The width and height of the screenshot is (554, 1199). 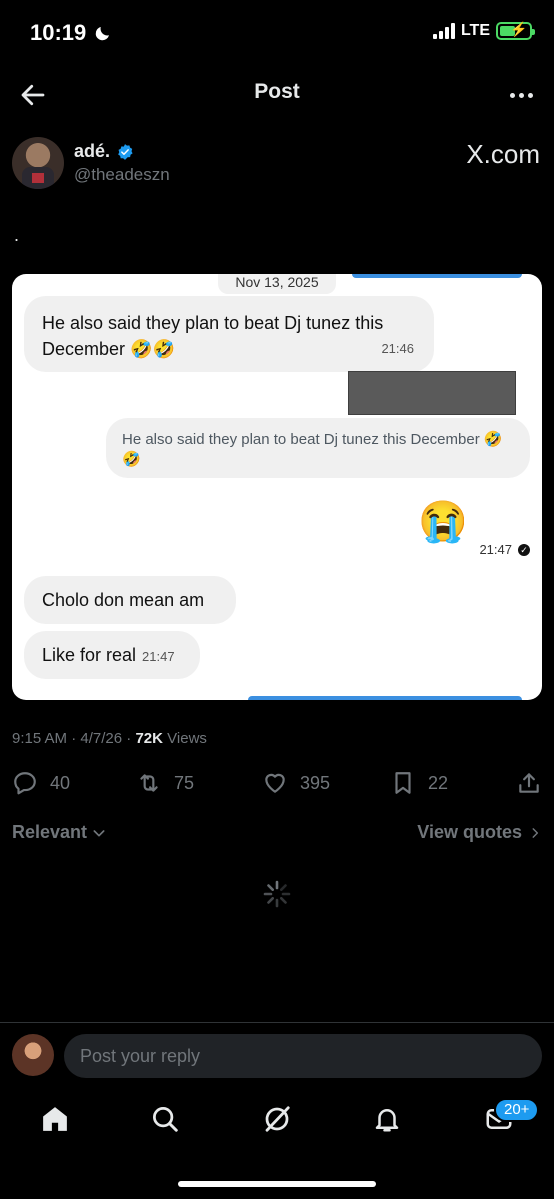 What do you see at coordinates (515, 30) in the screenshot?
I see `battery-icon: ⚡` at bounding box center [515, 30].